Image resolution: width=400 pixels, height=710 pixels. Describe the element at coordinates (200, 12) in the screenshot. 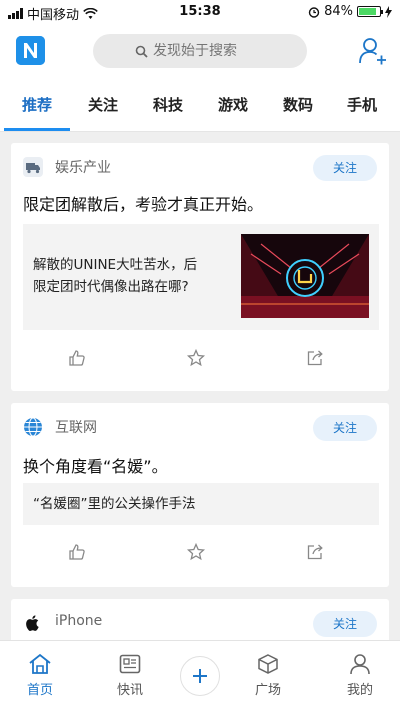

I see `status-bar: 中国移动 15:38 84%` at that location.